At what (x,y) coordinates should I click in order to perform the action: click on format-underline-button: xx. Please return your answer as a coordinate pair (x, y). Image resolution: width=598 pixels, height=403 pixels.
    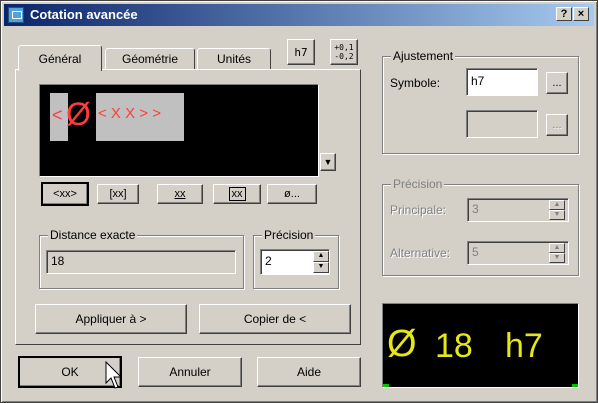
    Looking at the image, I should click on (180, 194).